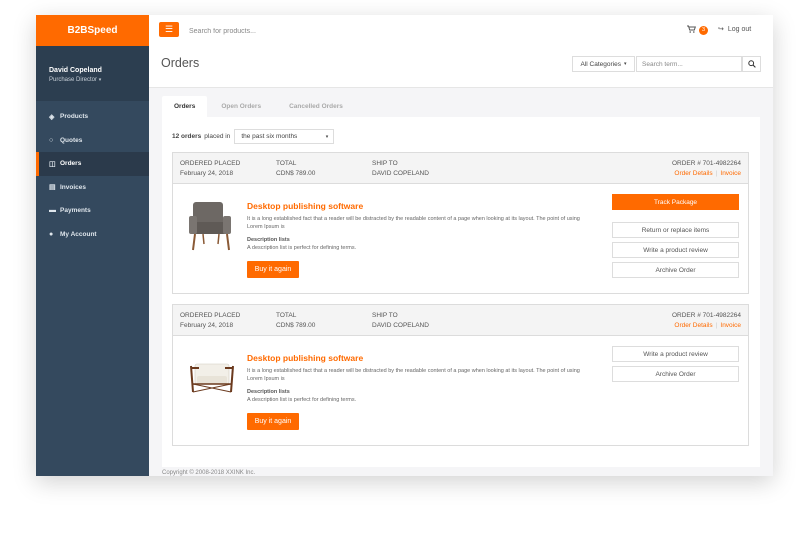 This screenshot has width=810, height=534. I want to click on circle-icon: ○, so click(51, 140).